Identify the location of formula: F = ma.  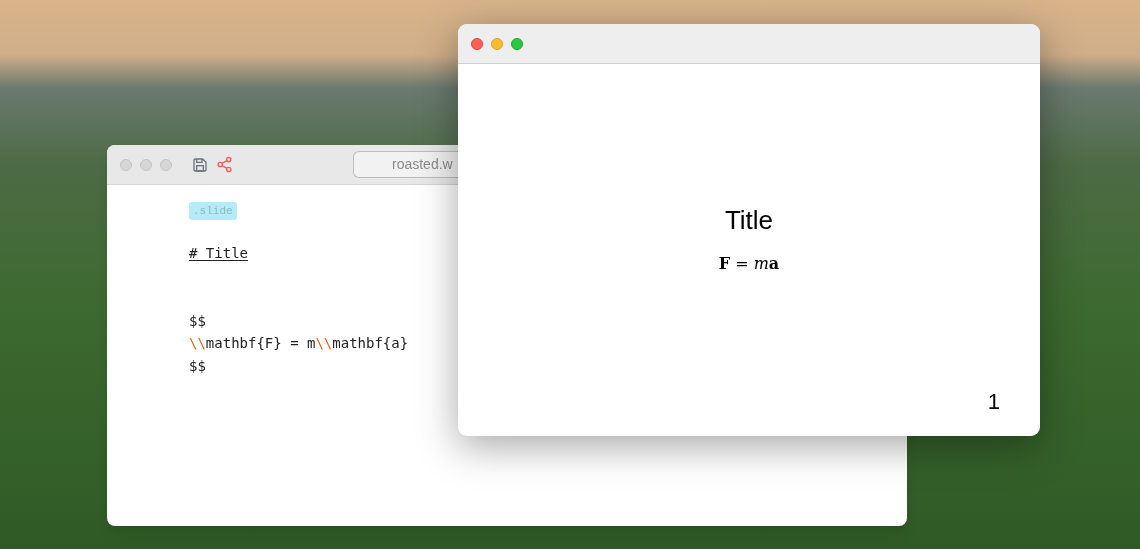
(749, 264).